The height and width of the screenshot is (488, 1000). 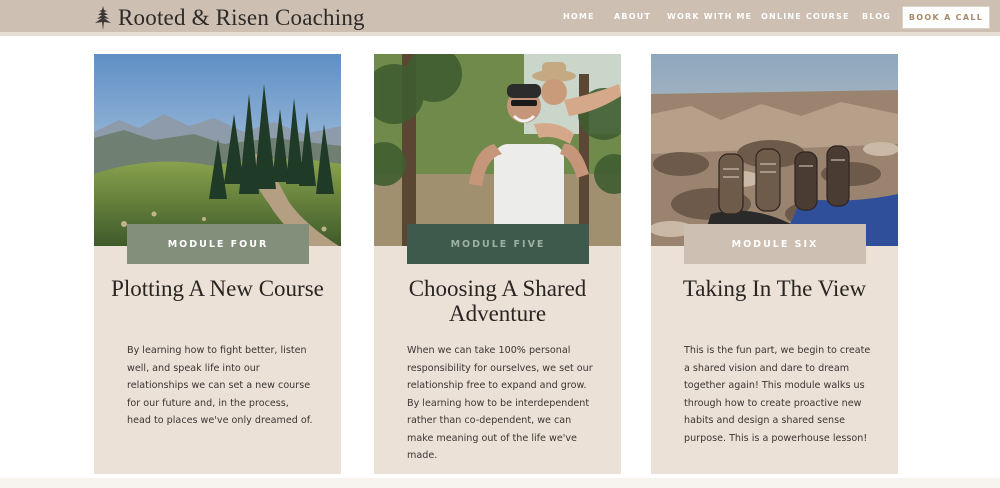 I want to click on nav-home: HOME, so click(x=579, y=16).